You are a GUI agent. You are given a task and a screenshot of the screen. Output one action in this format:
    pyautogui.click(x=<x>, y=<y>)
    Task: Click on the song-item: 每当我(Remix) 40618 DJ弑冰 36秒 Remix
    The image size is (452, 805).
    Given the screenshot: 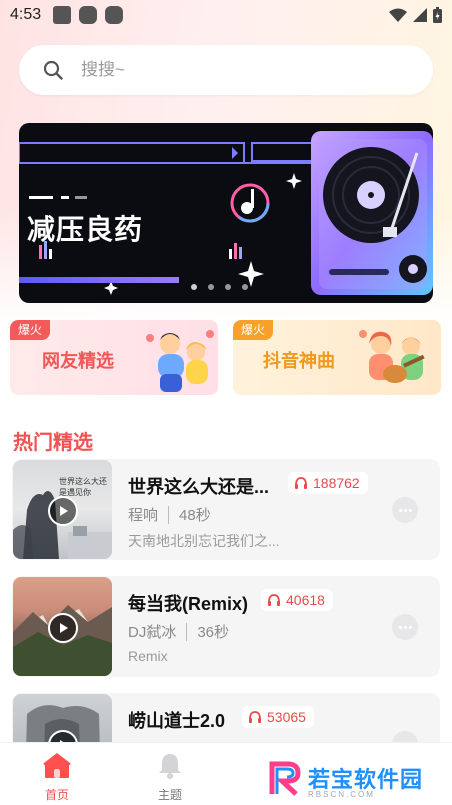 What is the action you would take?
    pyautogui.click(x=226, y=626)
    